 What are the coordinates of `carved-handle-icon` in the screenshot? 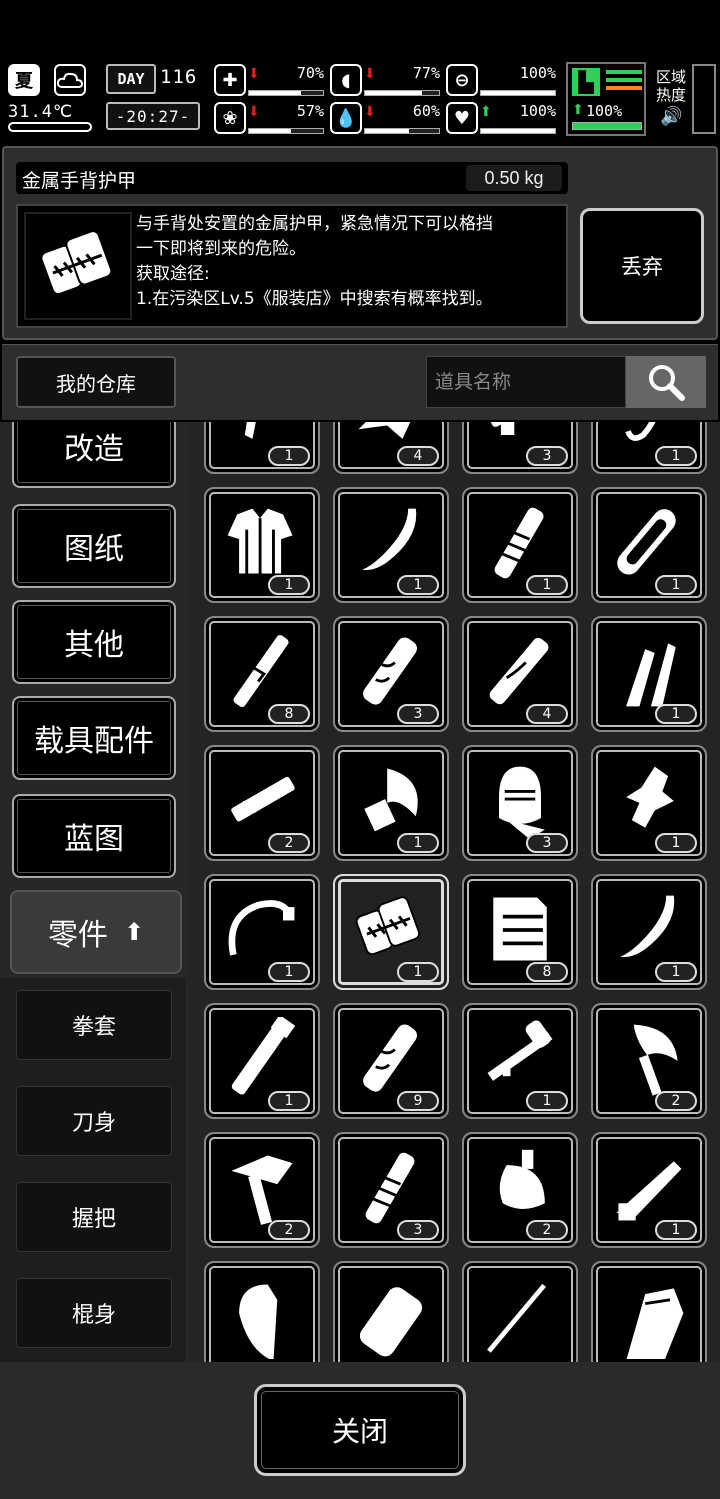 It's located at (390, 1058).